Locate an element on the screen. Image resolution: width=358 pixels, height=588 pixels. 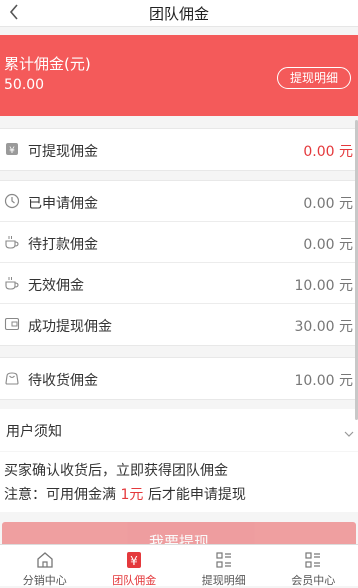
list-item: 已申请佣金 0.00 元 is located at coordinates (179, 201).